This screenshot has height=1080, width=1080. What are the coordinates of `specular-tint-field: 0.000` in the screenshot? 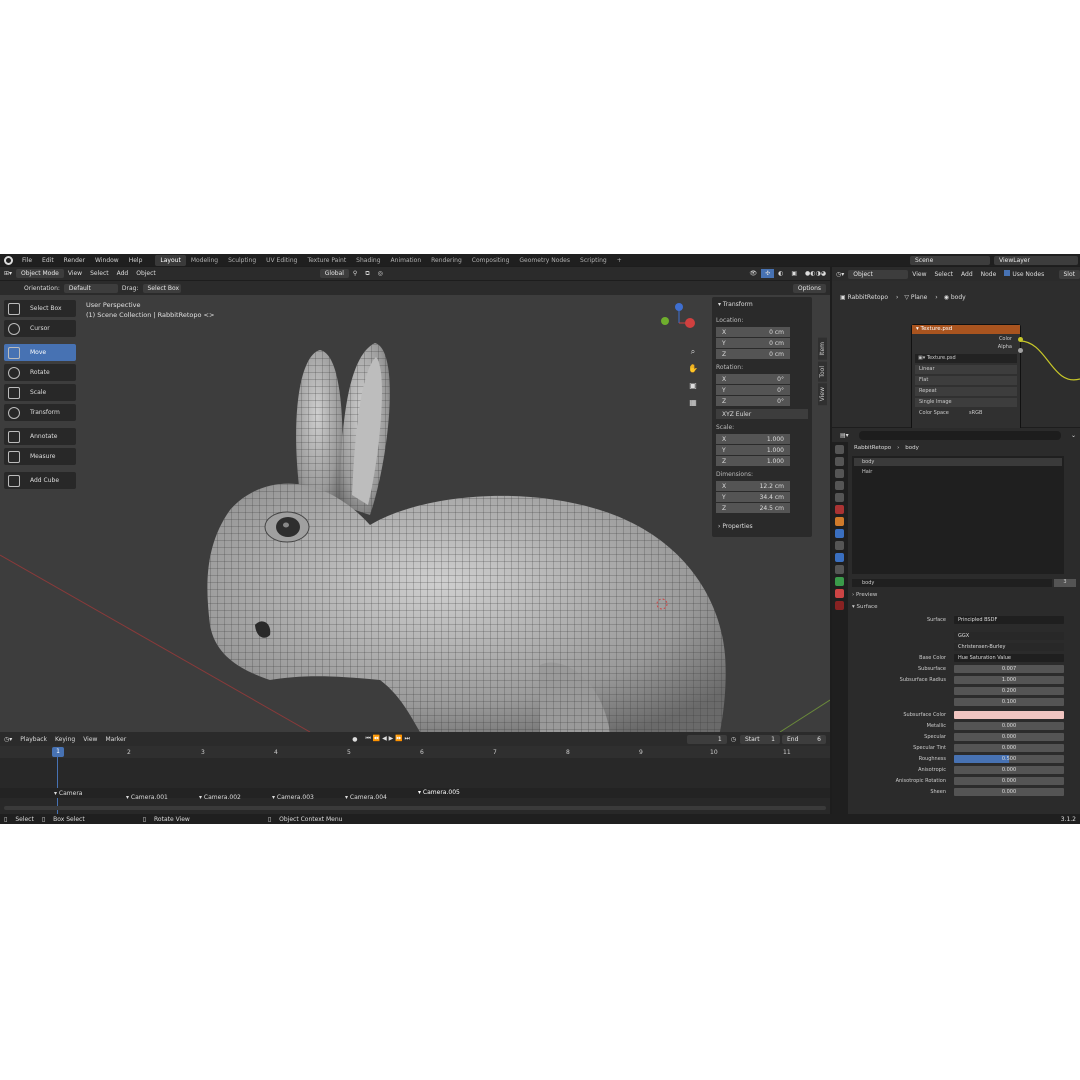 It's located at (1009, 747).